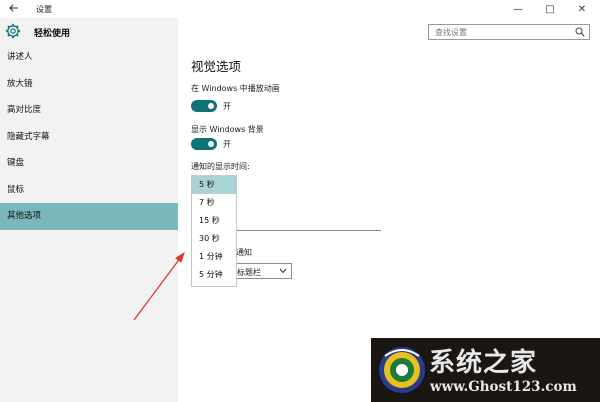 Image resolution: width=600 pixels, height=402 pixels. What do you see at coordinates (580, 32) in the screenshot?
I see `search-icon` at bounding box center [580, 32].